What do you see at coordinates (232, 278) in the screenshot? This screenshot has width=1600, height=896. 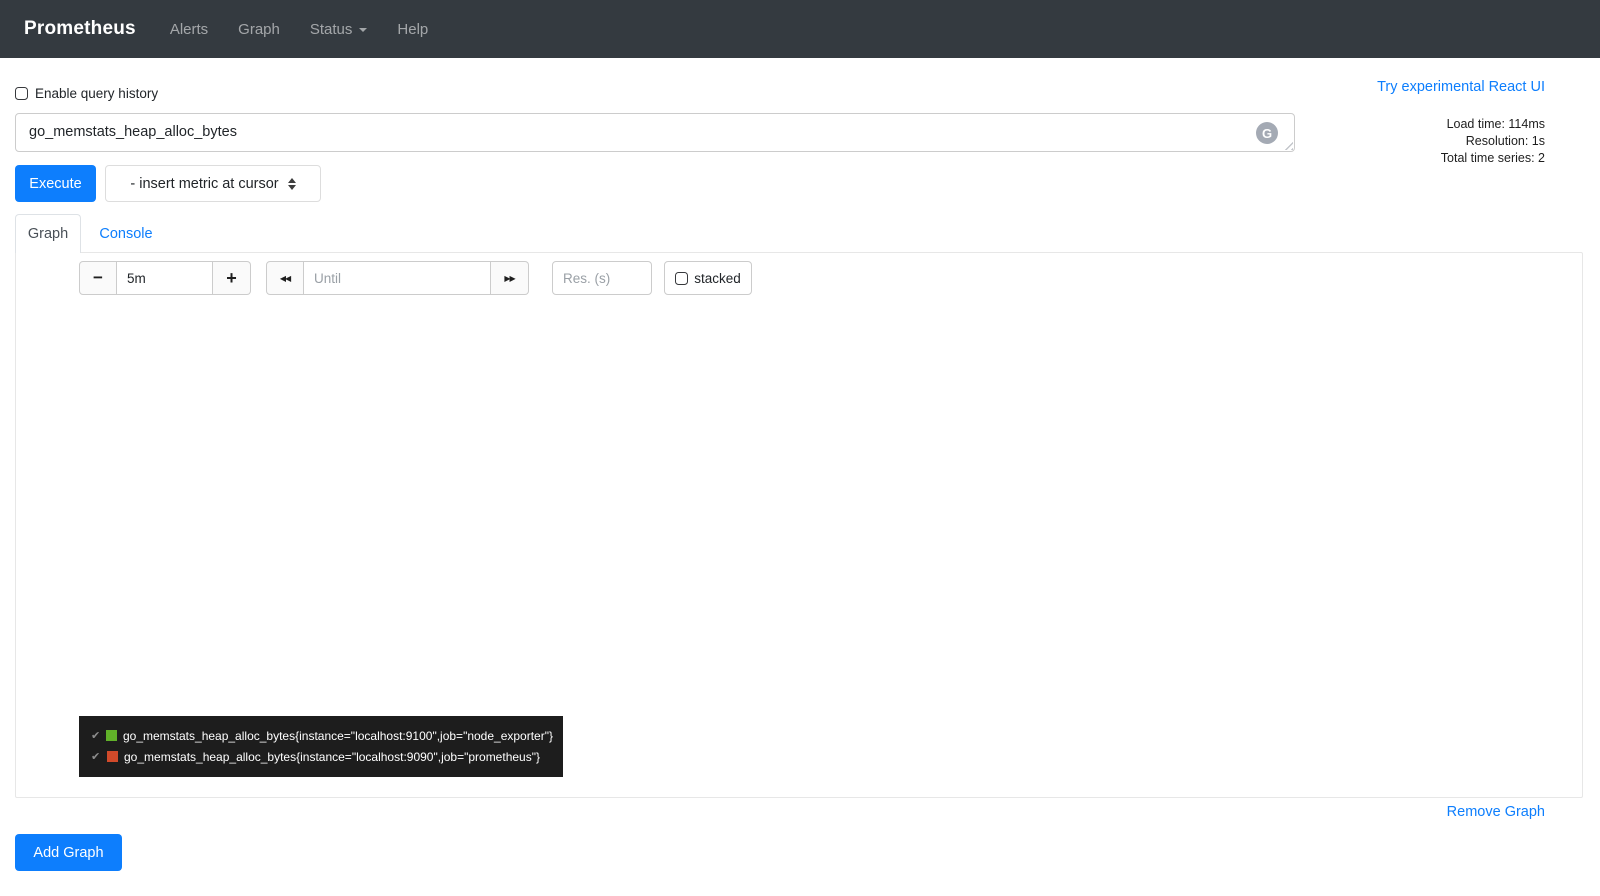 I see `range-increase-button: +` at bounding box center [232, 278].